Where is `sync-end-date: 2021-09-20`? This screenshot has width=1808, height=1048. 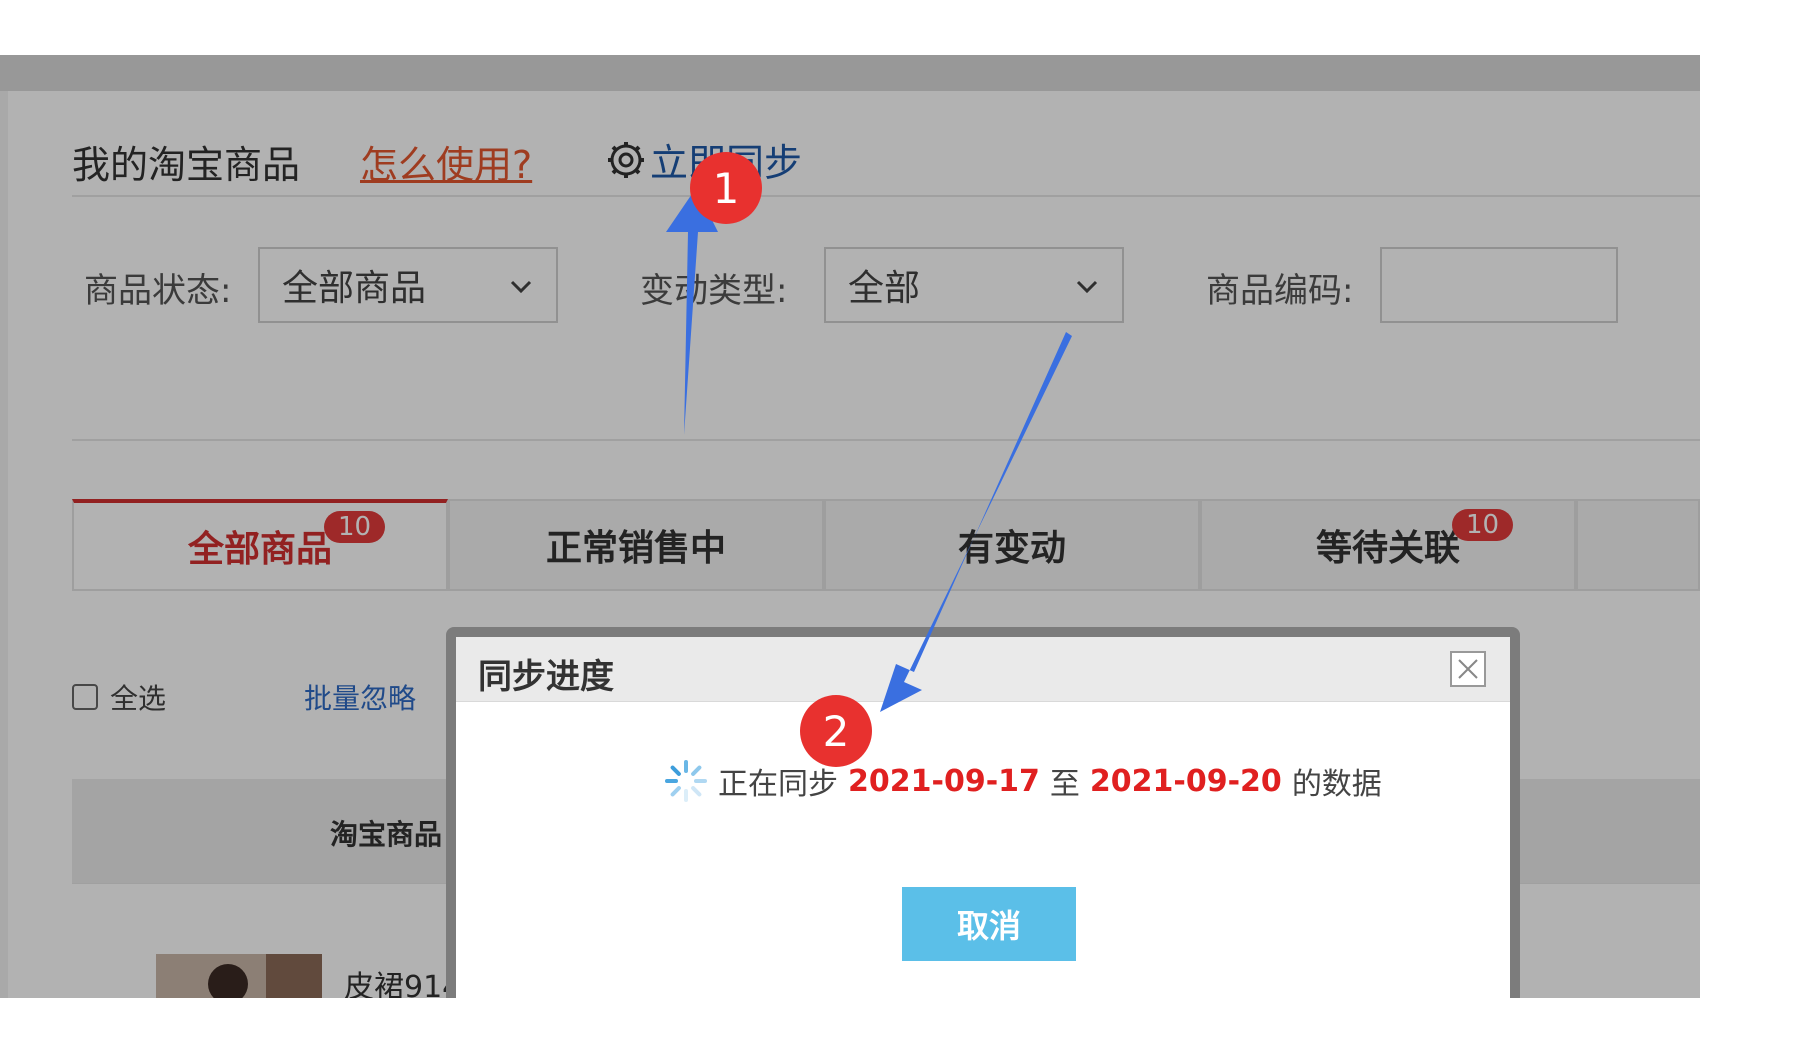
sync-end-date: 2021-09-20 is located at coordinates (1185, 781).